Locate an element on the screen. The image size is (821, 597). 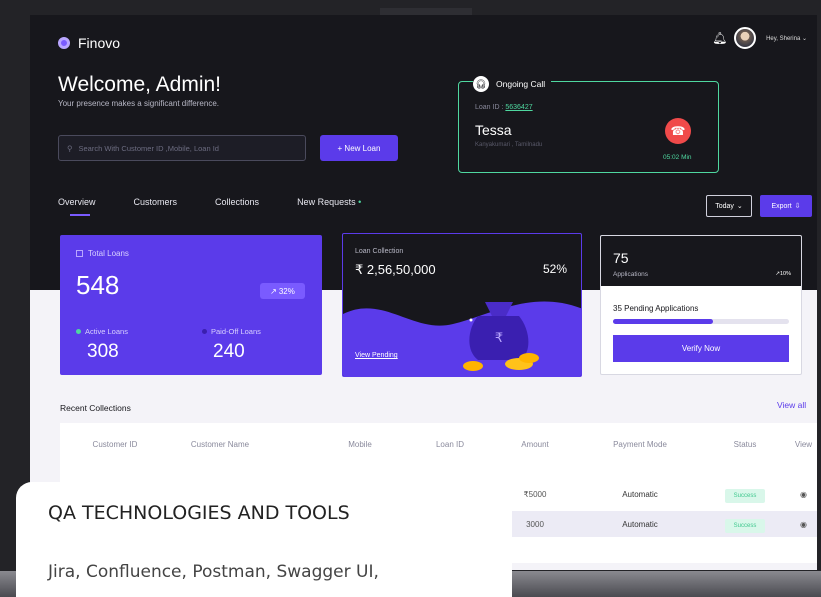
loan-id-label: Loan ID : is located at coordinates (490, 107).